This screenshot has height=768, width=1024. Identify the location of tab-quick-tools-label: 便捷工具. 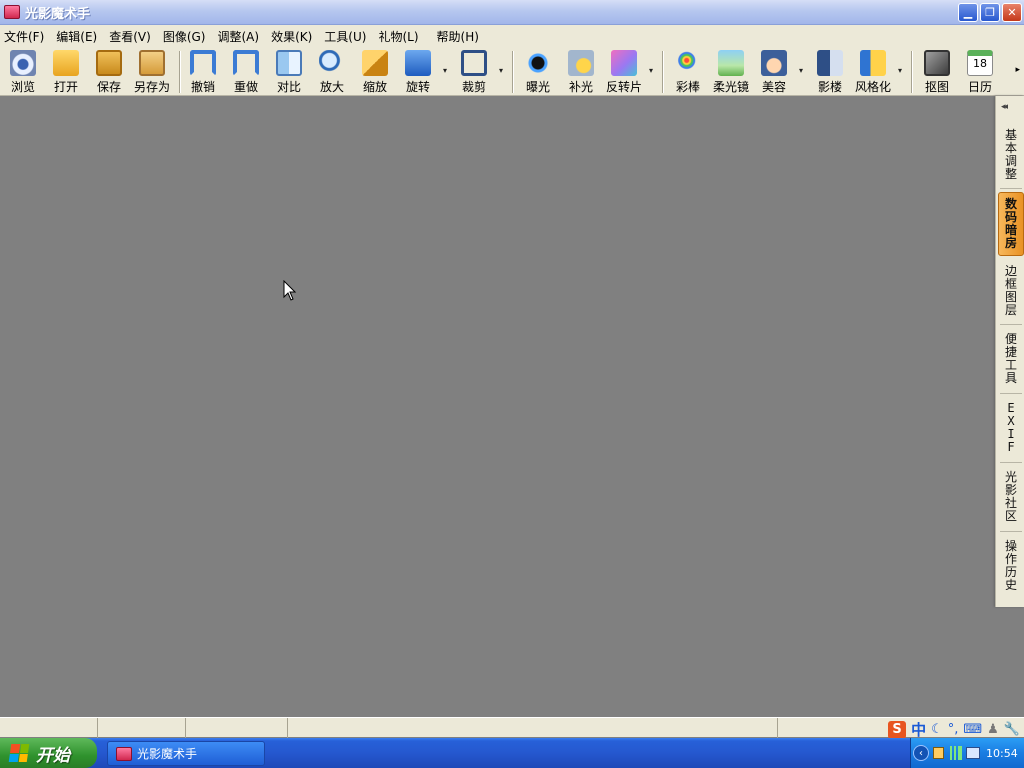
(1010, 358).